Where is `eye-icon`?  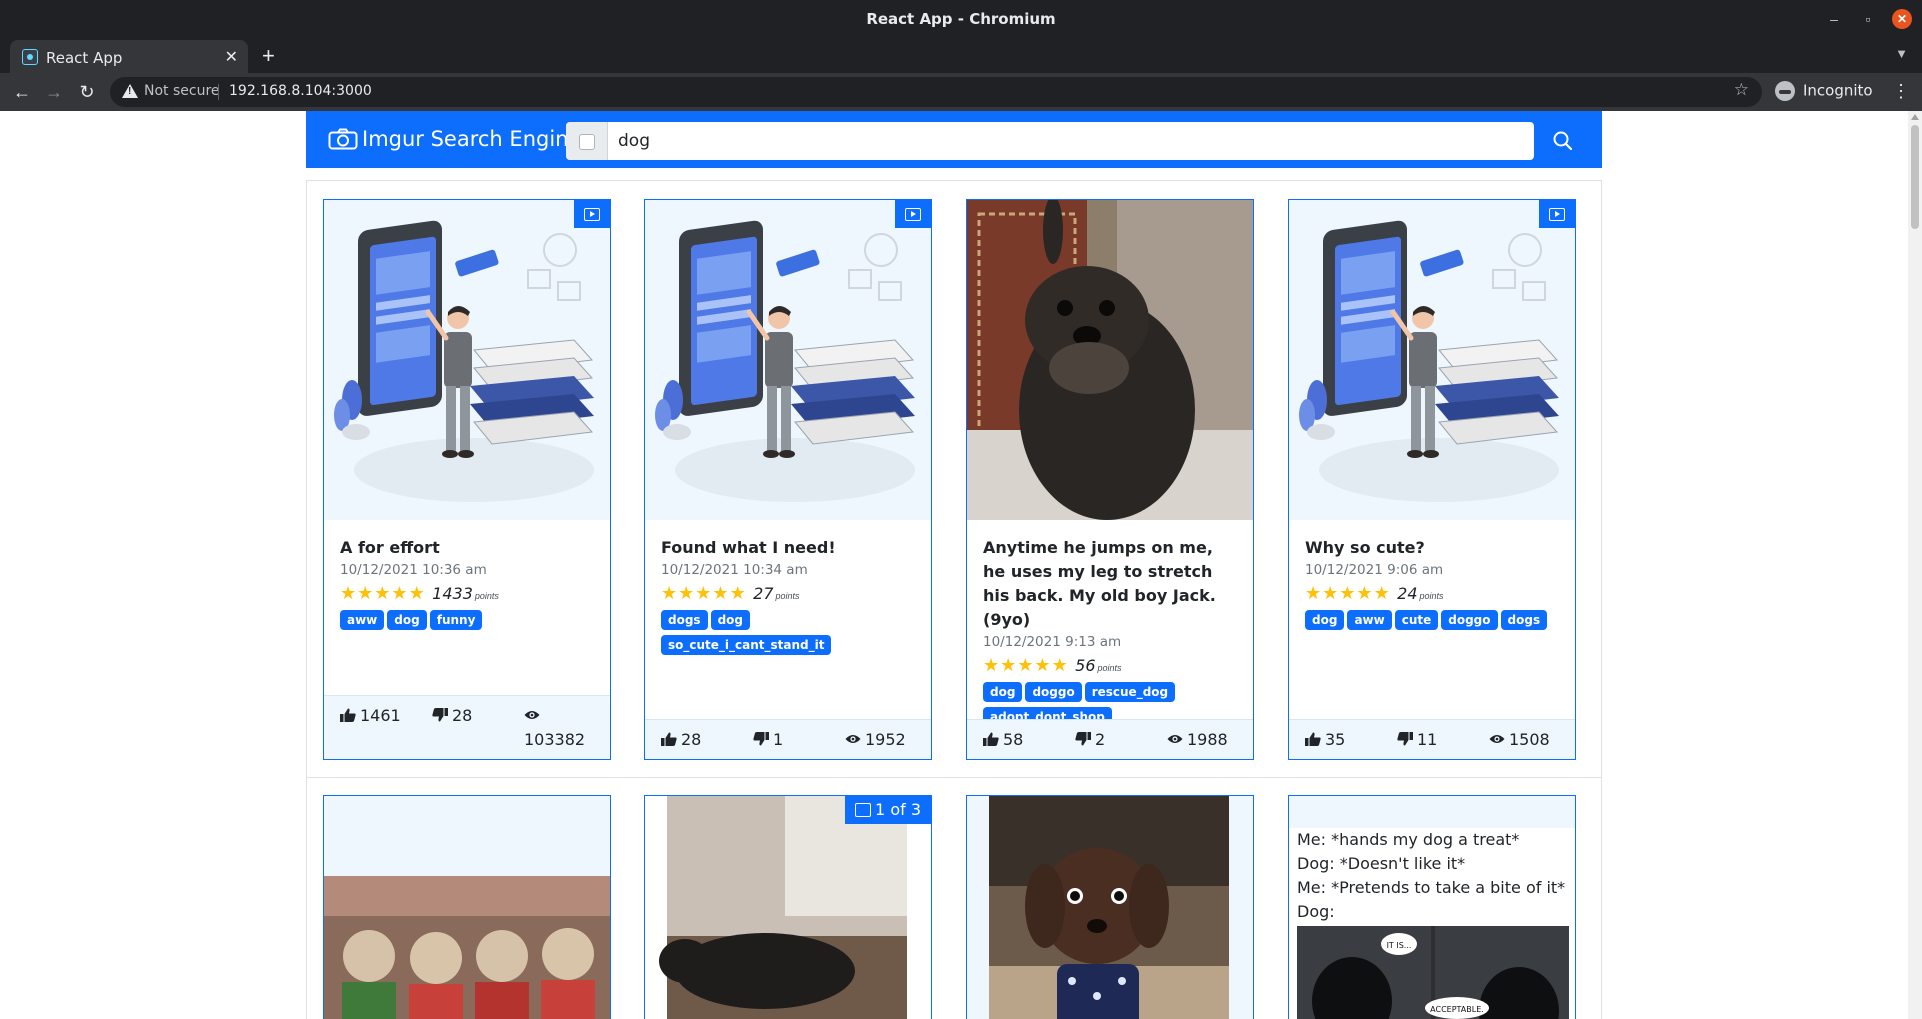
eye-icon is located at coordinates (853, 739).